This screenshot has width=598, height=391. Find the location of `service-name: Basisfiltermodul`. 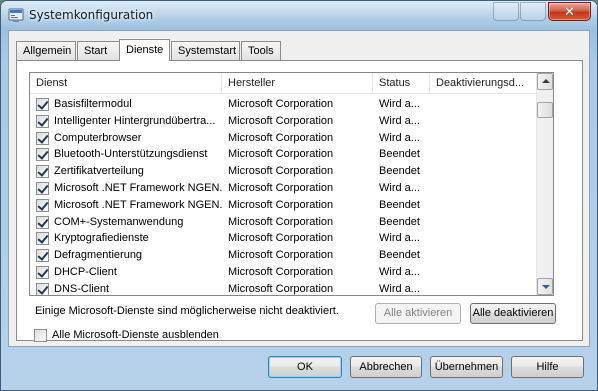

service-name: Basisfiltermodul is located at coordinates (93, 104).